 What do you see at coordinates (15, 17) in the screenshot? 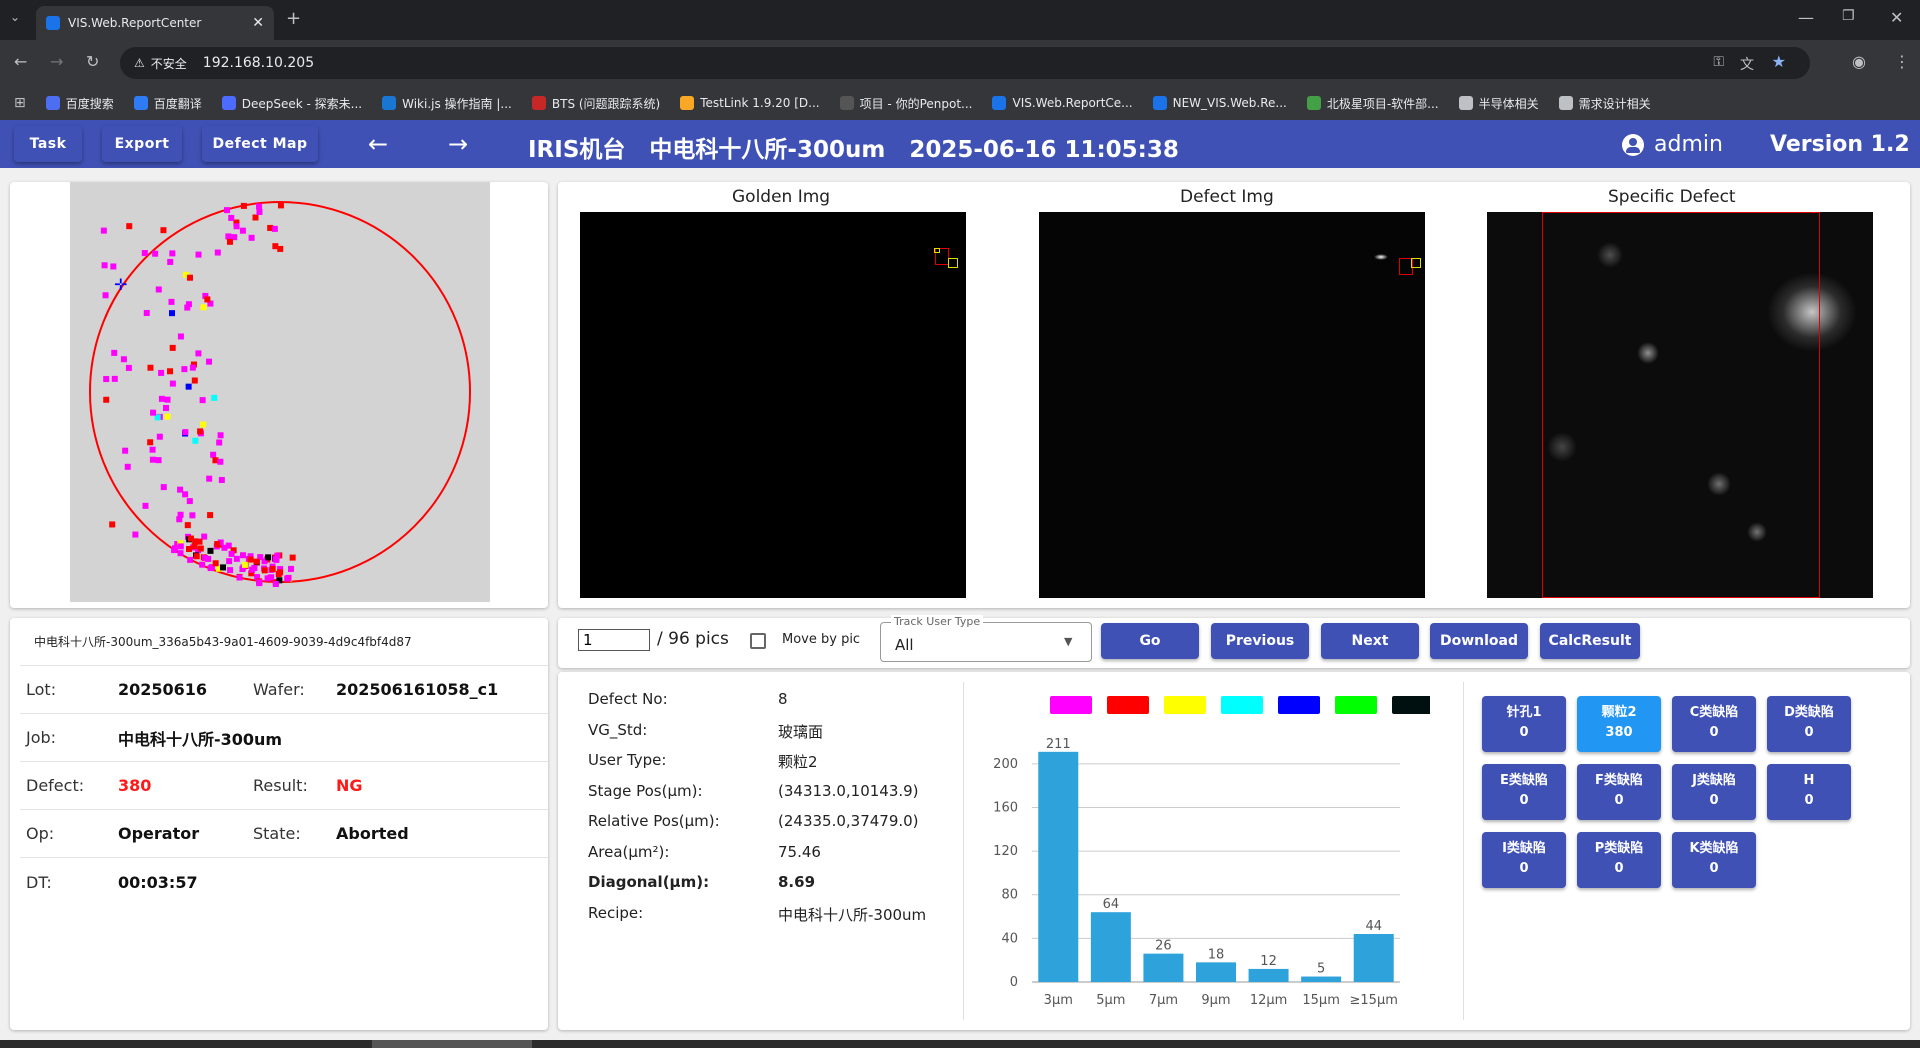
I see `tab-search-icon: ⌄` at bounding box center [15, 17].